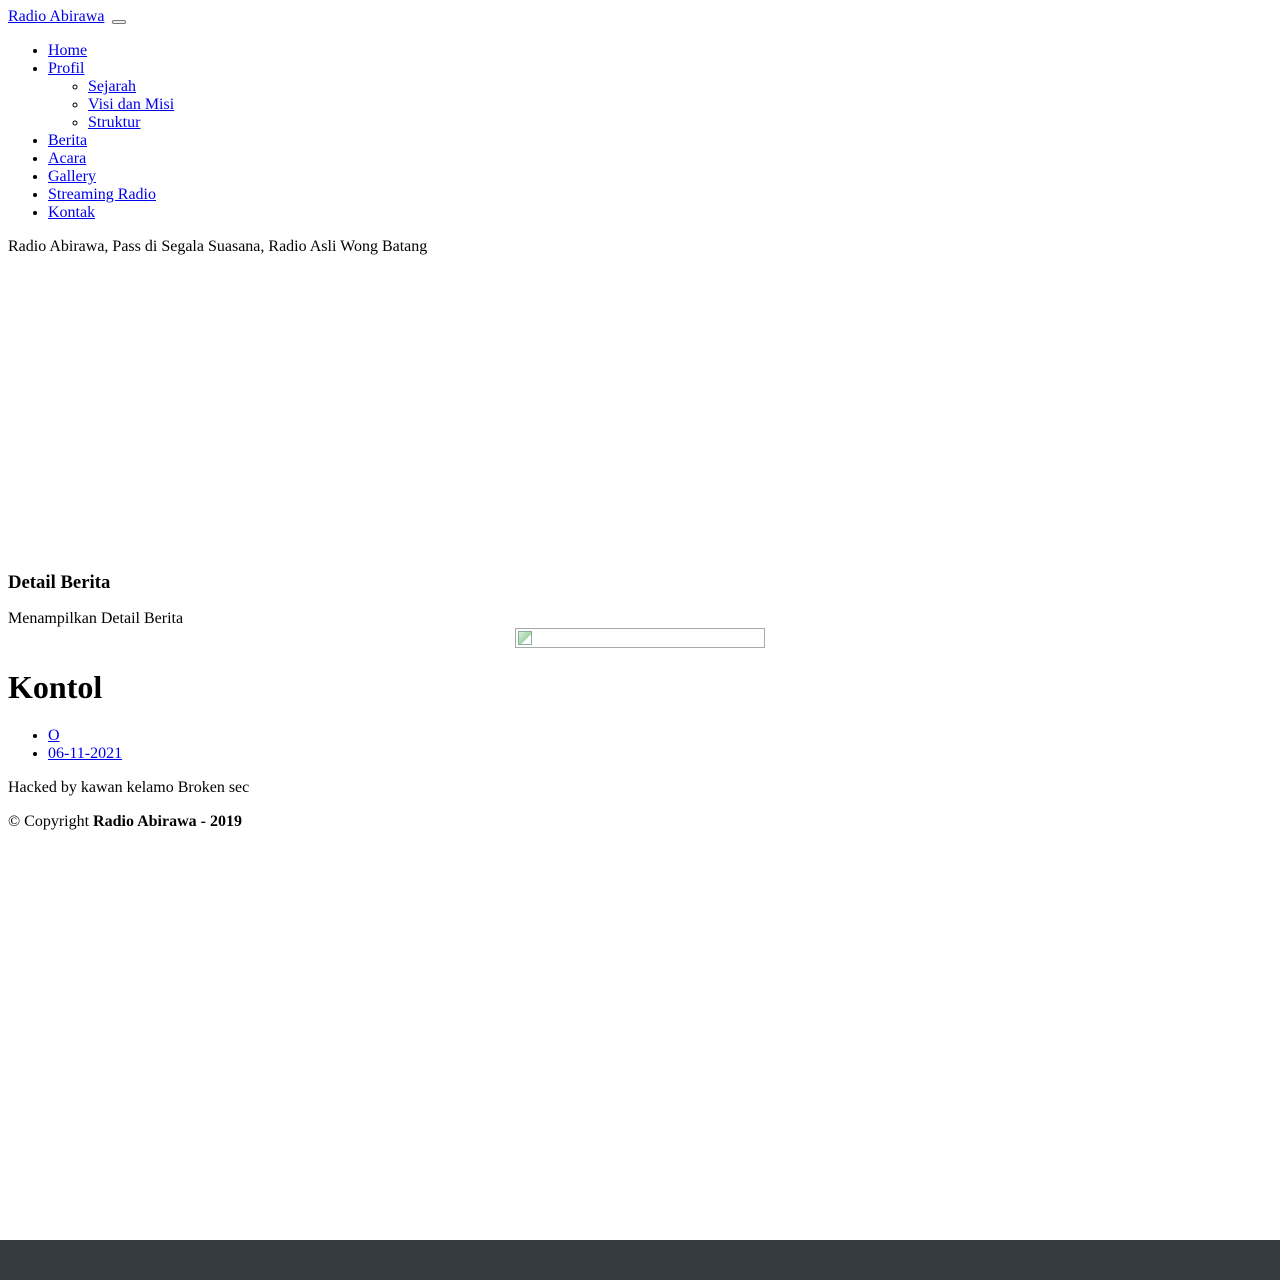 This screenshot has height=1280, width=1280. What do you see at coordinates (640, 1260) in the screenshot?
I see `footer-bar` at bounding box center [640, 1260].